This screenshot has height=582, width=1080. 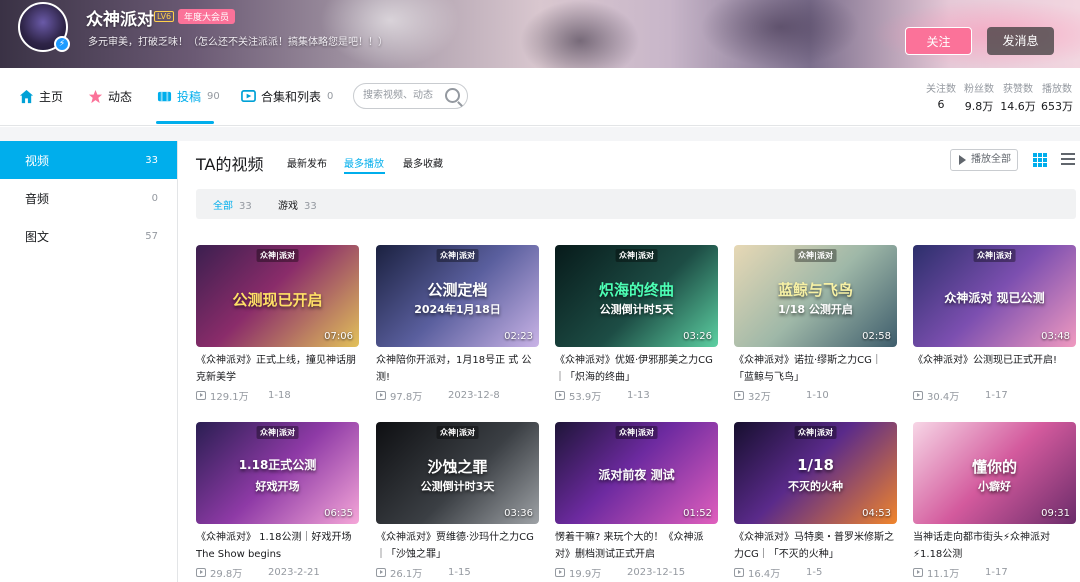 What do you see at coordinates (518, 336) in the screenshot?
I see `video-duration: 02:23` at bounding box center [518, 336].